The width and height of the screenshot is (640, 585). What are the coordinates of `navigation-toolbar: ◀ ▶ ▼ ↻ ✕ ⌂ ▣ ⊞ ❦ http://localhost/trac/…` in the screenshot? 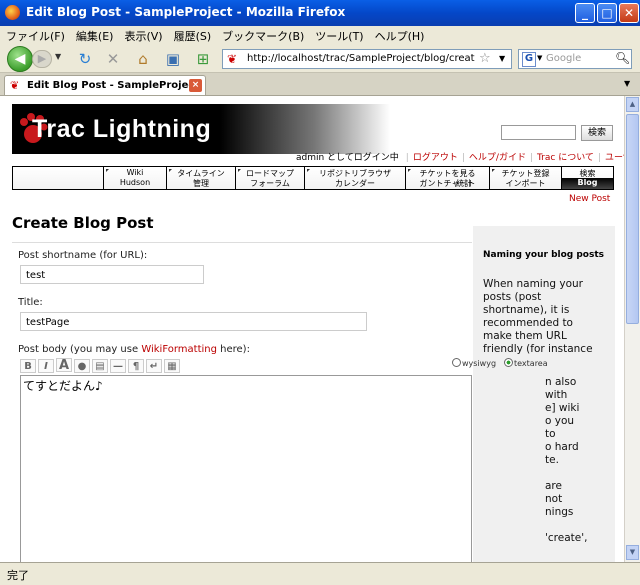 It's located at (320, 58).